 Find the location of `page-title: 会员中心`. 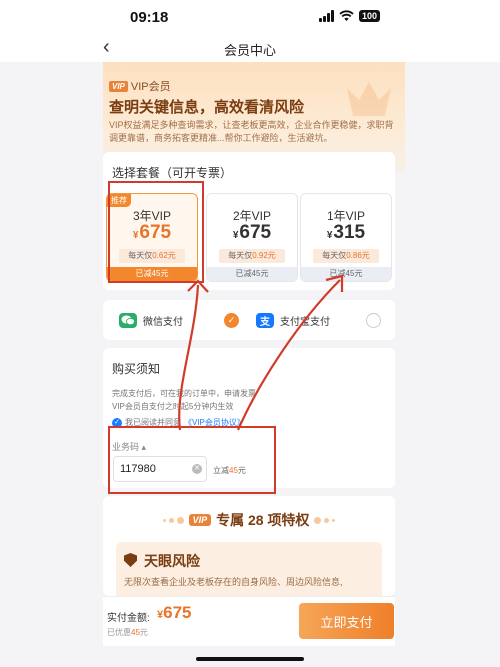

page-title: 会员中心 is located at coordinates (249, 50).